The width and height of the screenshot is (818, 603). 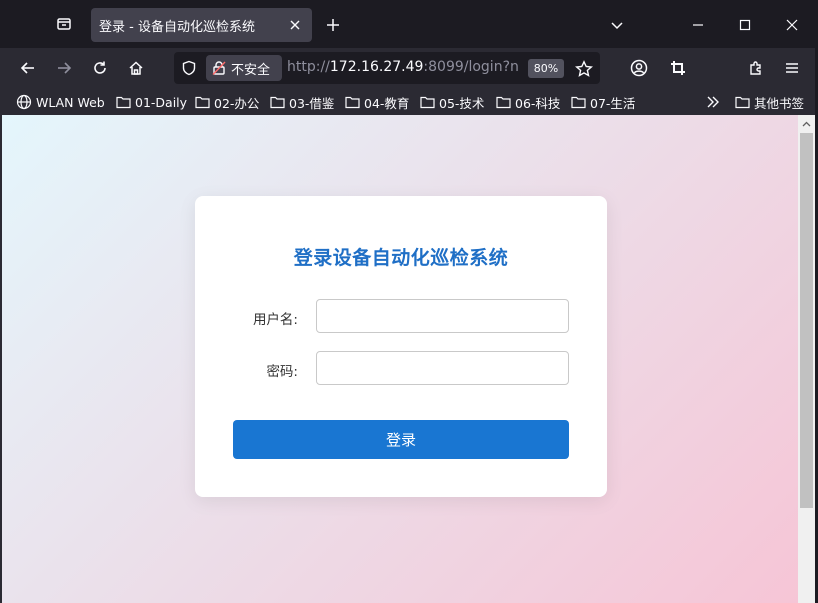 I want to click on page-title: 登录设备自动化巡检系统, so click(x=401, y=258).